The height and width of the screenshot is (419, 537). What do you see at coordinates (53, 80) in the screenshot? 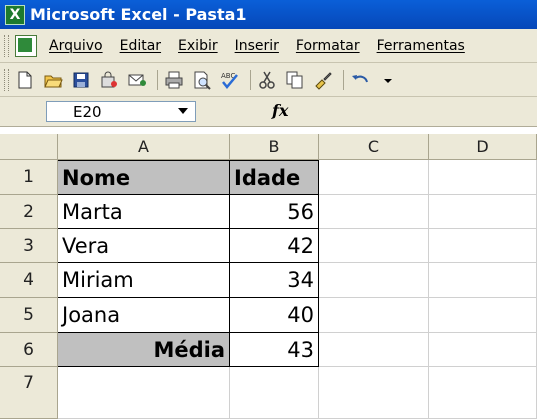
I see `open-icon` at bounding box center [53, 80].